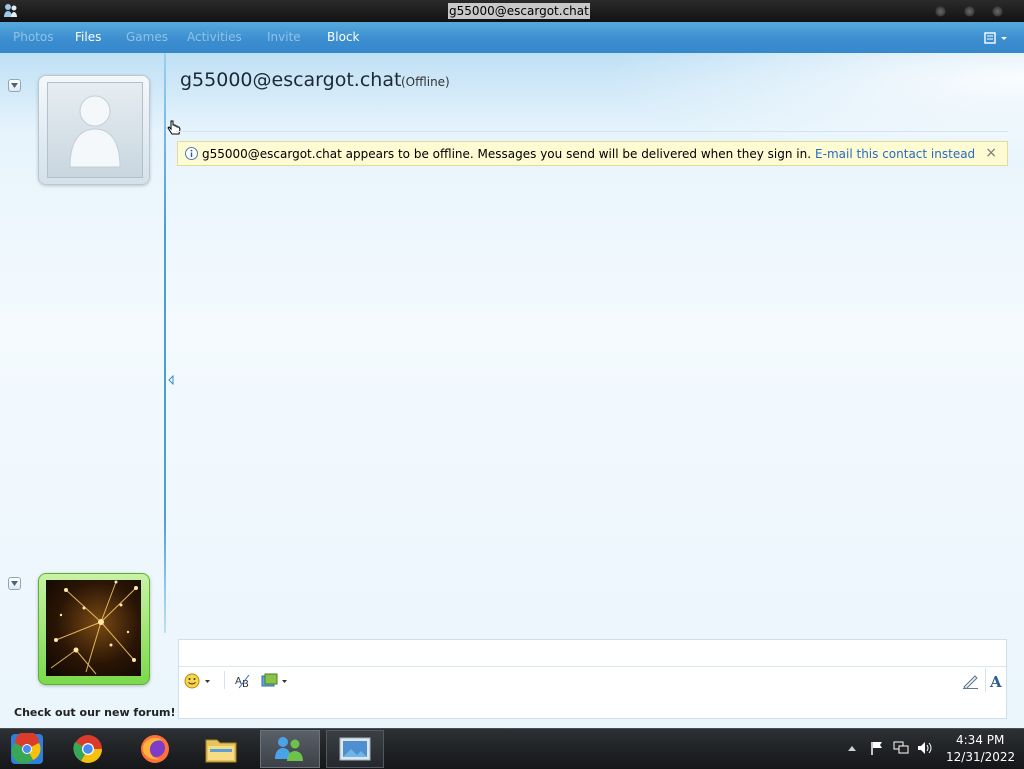  I want to click on promo-text: Check out our new forum!, so click(95, 712).